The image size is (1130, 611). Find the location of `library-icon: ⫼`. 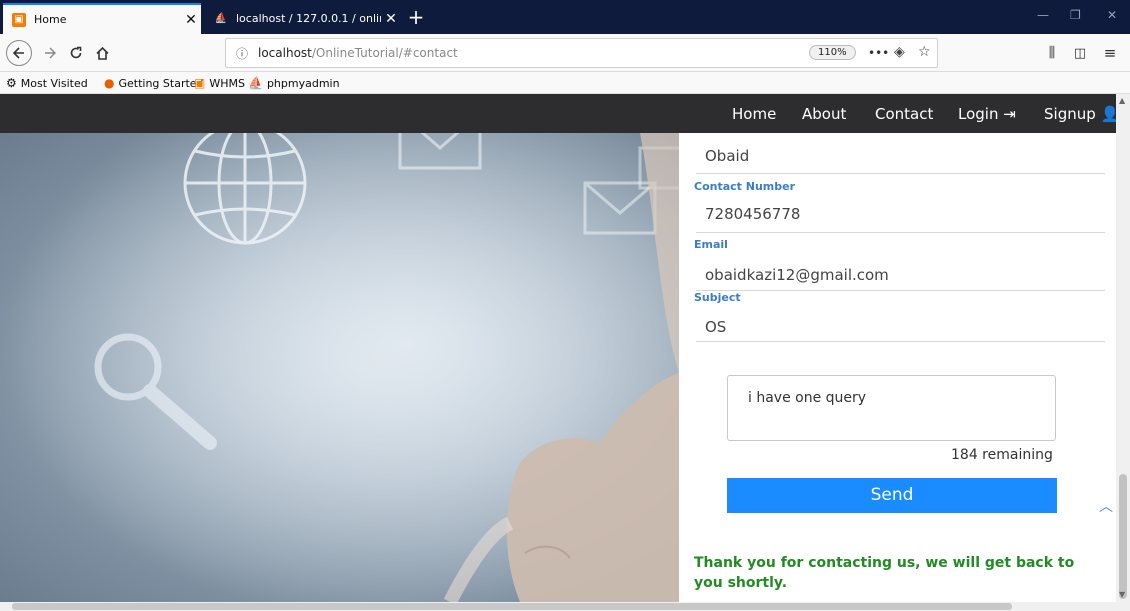

library-icon: ⫼ is located at coordinates (1052, 53).